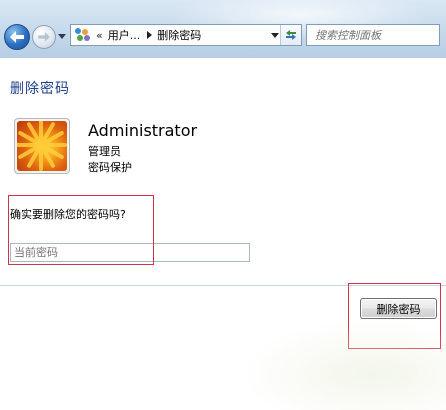 The image size is (446, 410). I want to click on divider, so click(223, 285).